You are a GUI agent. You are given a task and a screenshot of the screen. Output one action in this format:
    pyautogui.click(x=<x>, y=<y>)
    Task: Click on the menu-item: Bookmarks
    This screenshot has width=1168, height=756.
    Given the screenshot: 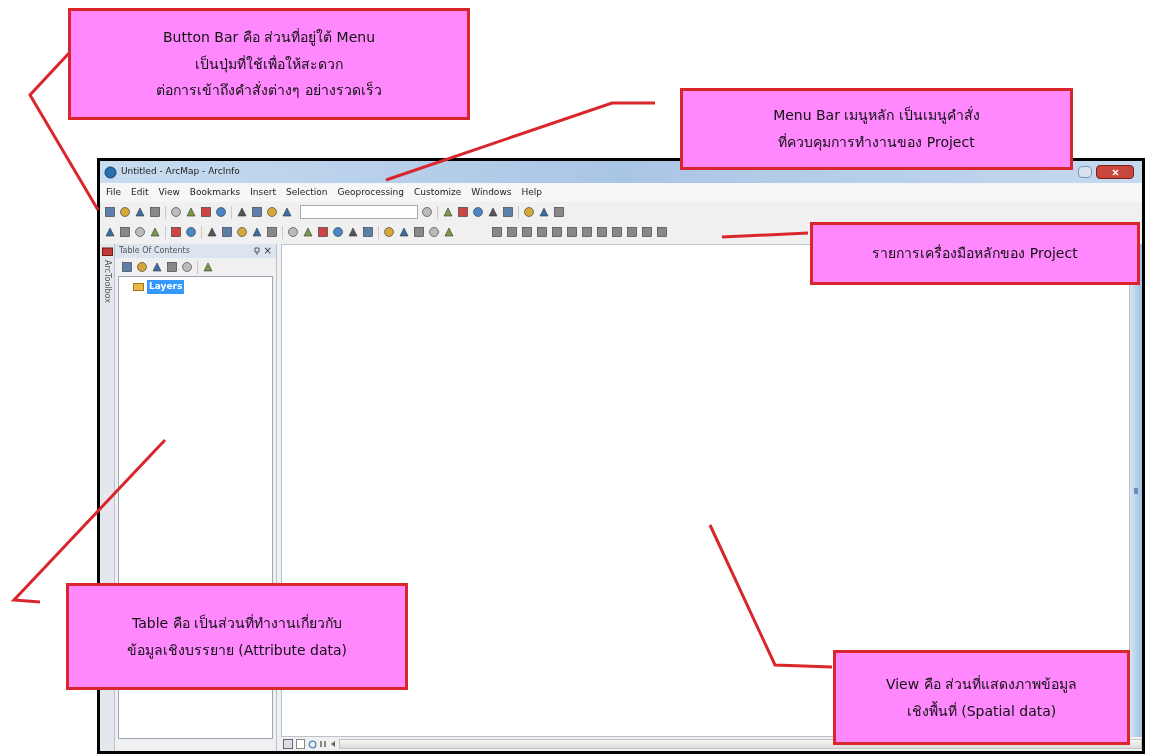 What is the action you would take?
    pyautogui.click(x=215, y=192)
    